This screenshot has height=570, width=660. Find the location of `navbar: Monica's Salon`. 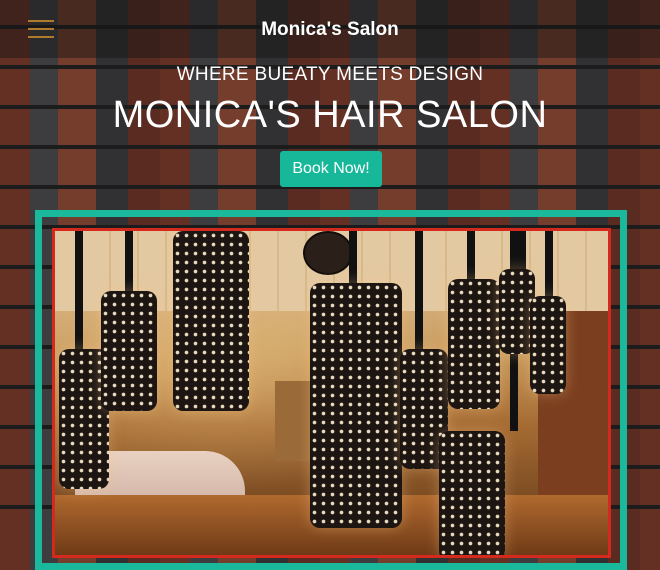

navbar: Monica's Salon is located at coordinates (330, 29).